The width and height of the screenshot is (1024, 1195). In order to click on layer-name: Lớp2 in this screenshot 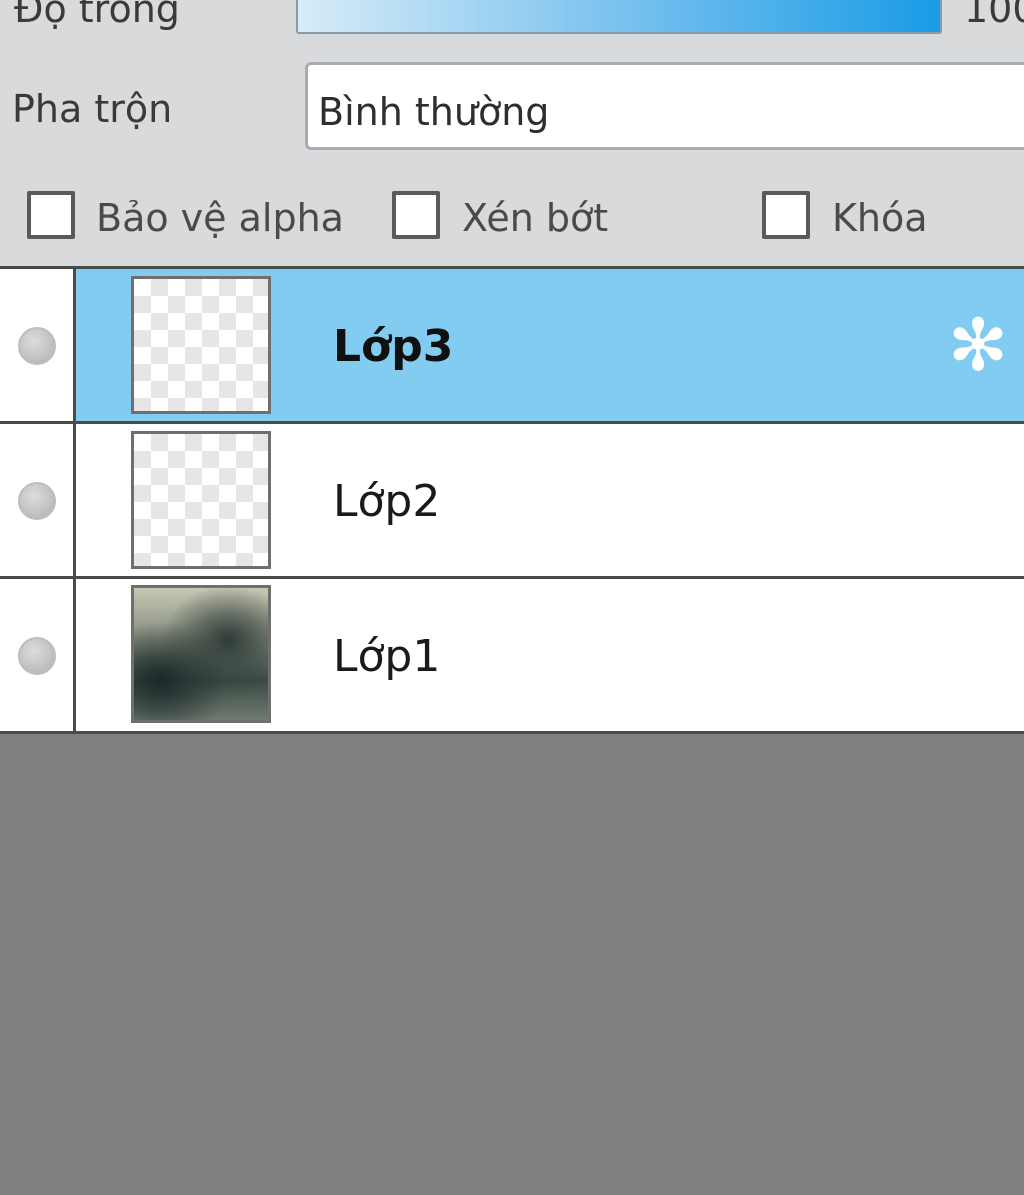, I will do `click(387, 501)`.